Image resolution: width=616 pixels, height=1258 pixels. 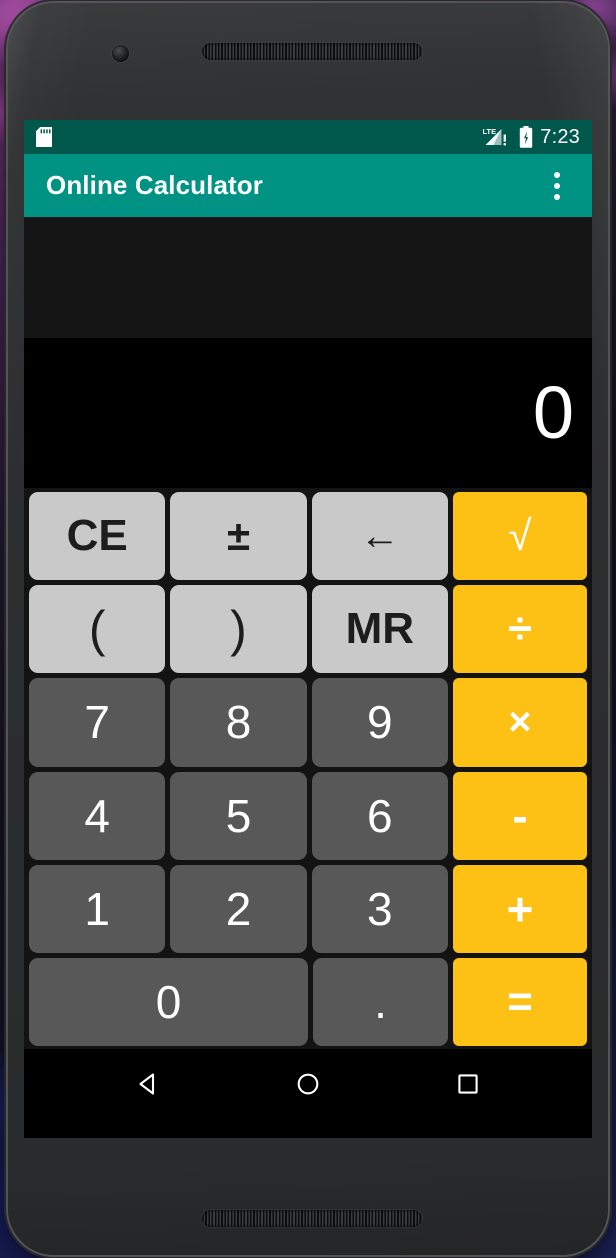 I want to click on keypad-row: 1 2 3 +, so click(x=309, y=908).